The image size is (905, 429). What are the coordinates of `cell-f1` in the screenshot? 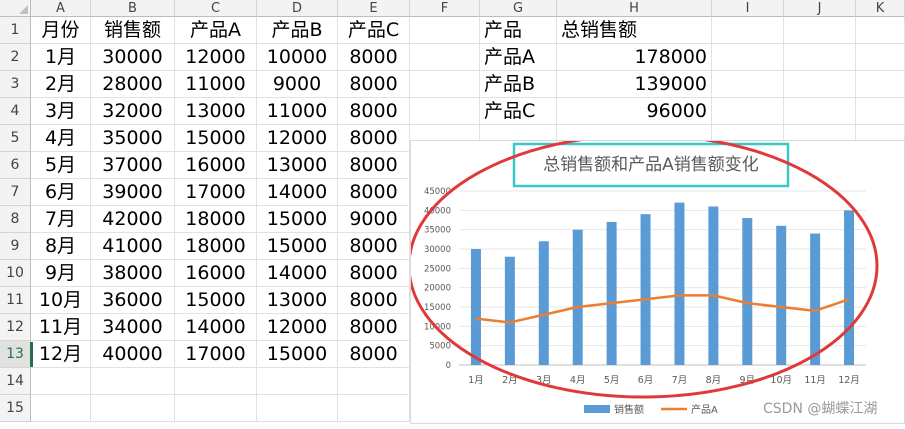 It's located at (445, 30).